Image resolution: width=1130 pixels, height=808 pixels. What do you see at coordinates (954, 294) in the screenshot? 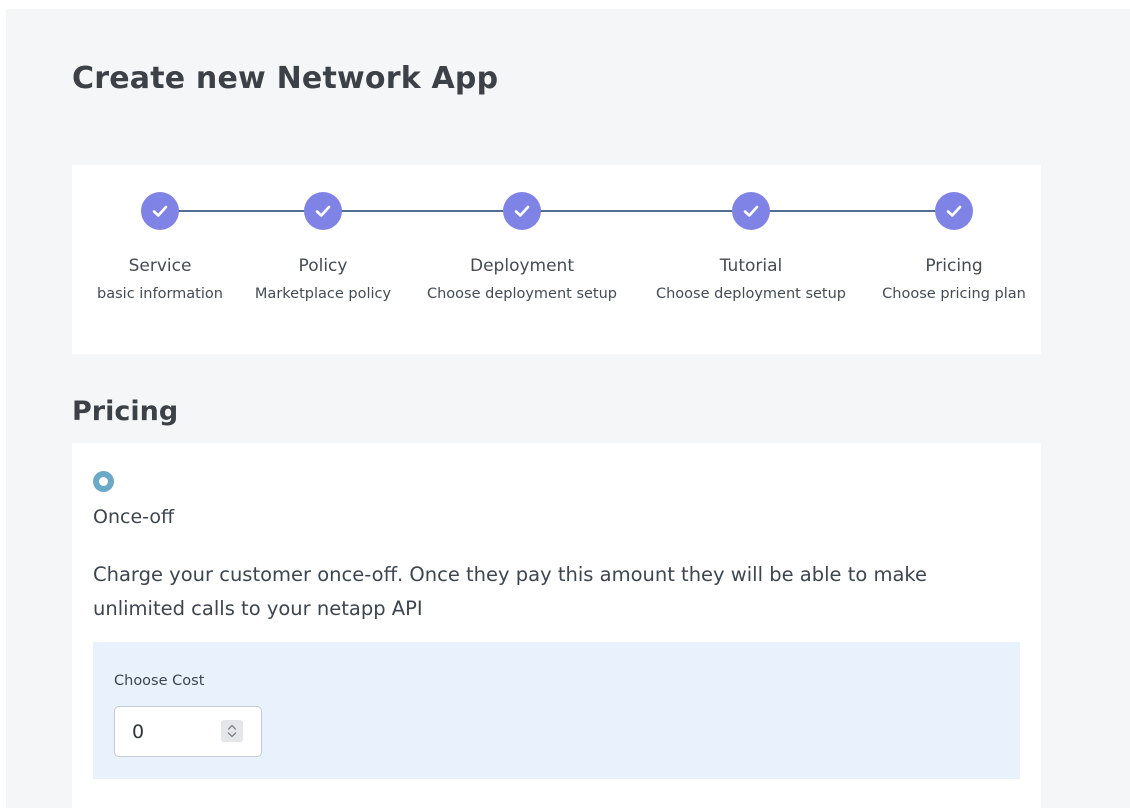
I see `step-sublabel: Choose pricing plan` at bounding box center [954, 294].